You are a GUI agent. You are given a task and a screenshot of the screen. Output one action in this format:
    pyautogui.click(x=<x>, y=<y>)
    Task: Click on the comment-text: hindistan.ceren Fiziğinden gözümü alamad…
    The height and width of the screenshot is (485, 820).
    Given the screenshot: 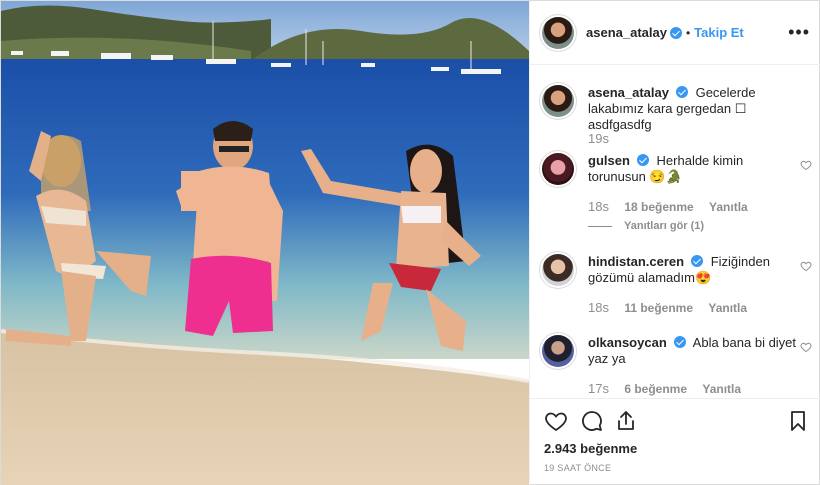 What is the action you would take?
    pyautogui.click(x=693, y=270)
    